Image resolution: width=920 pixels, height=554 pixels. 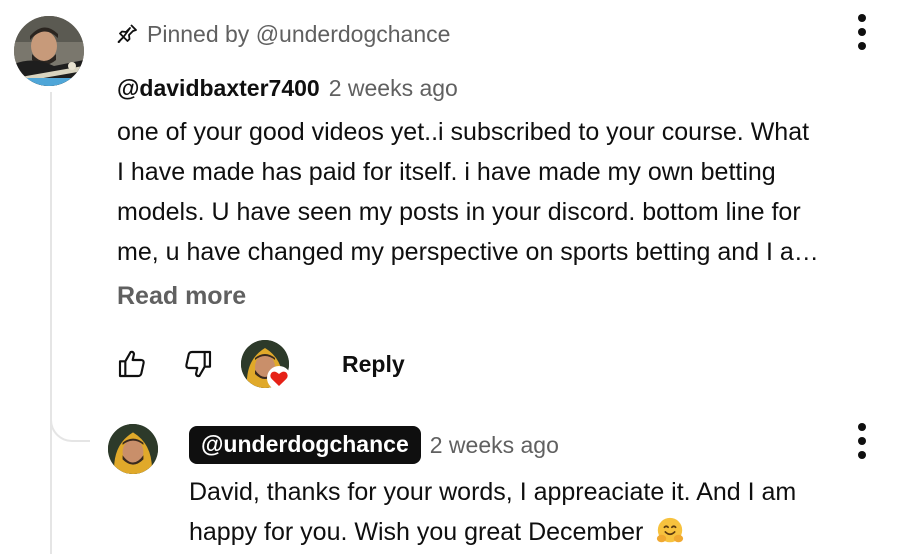 What do you see at coordinates (393, 88) in the screenshot?
I see `comment-time: 2 weeks ago` at bounding box center [393, 88].